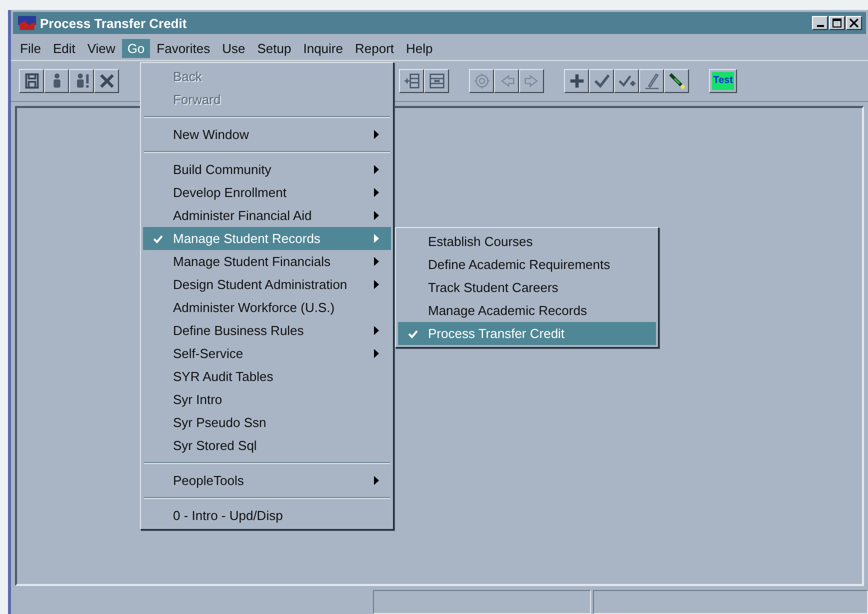  Describe the element at coordinates (419, 48) in the screenshot. I see `menu-item: Help` at that location.